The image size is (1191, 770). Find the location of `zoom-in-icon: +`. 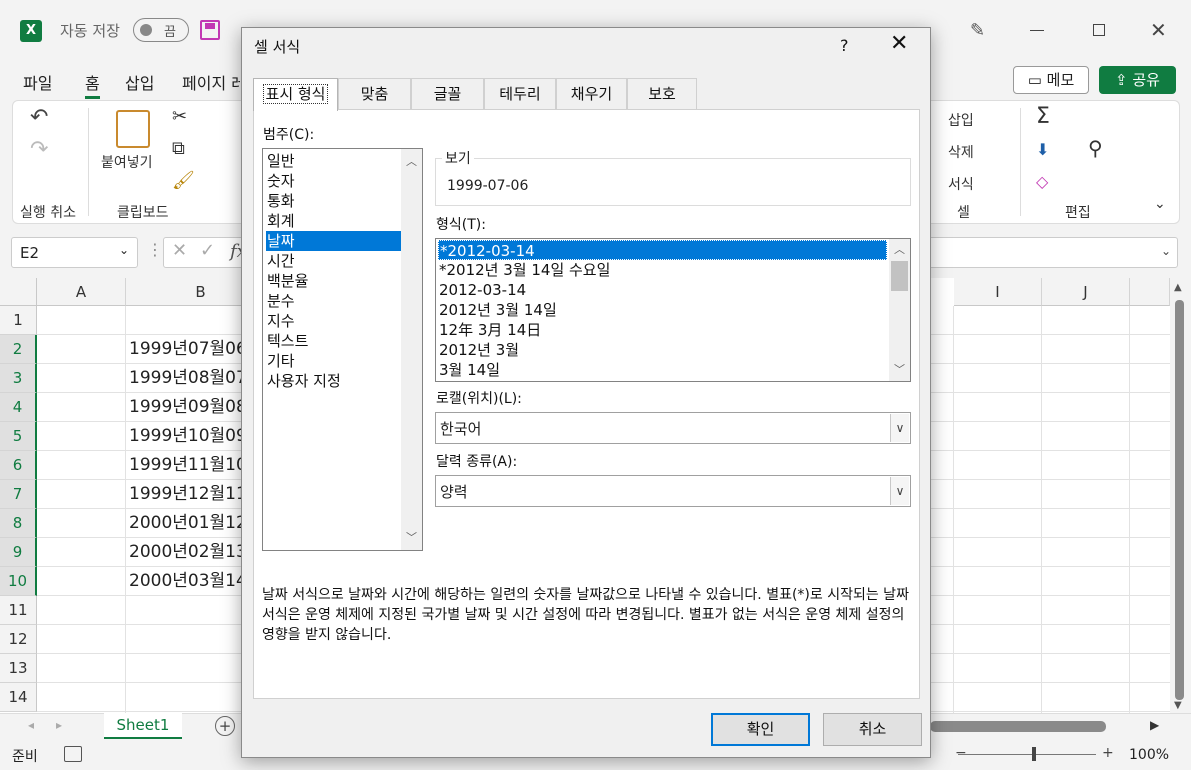

zoom-in-icon: + is located at coordinates (1108, 753).